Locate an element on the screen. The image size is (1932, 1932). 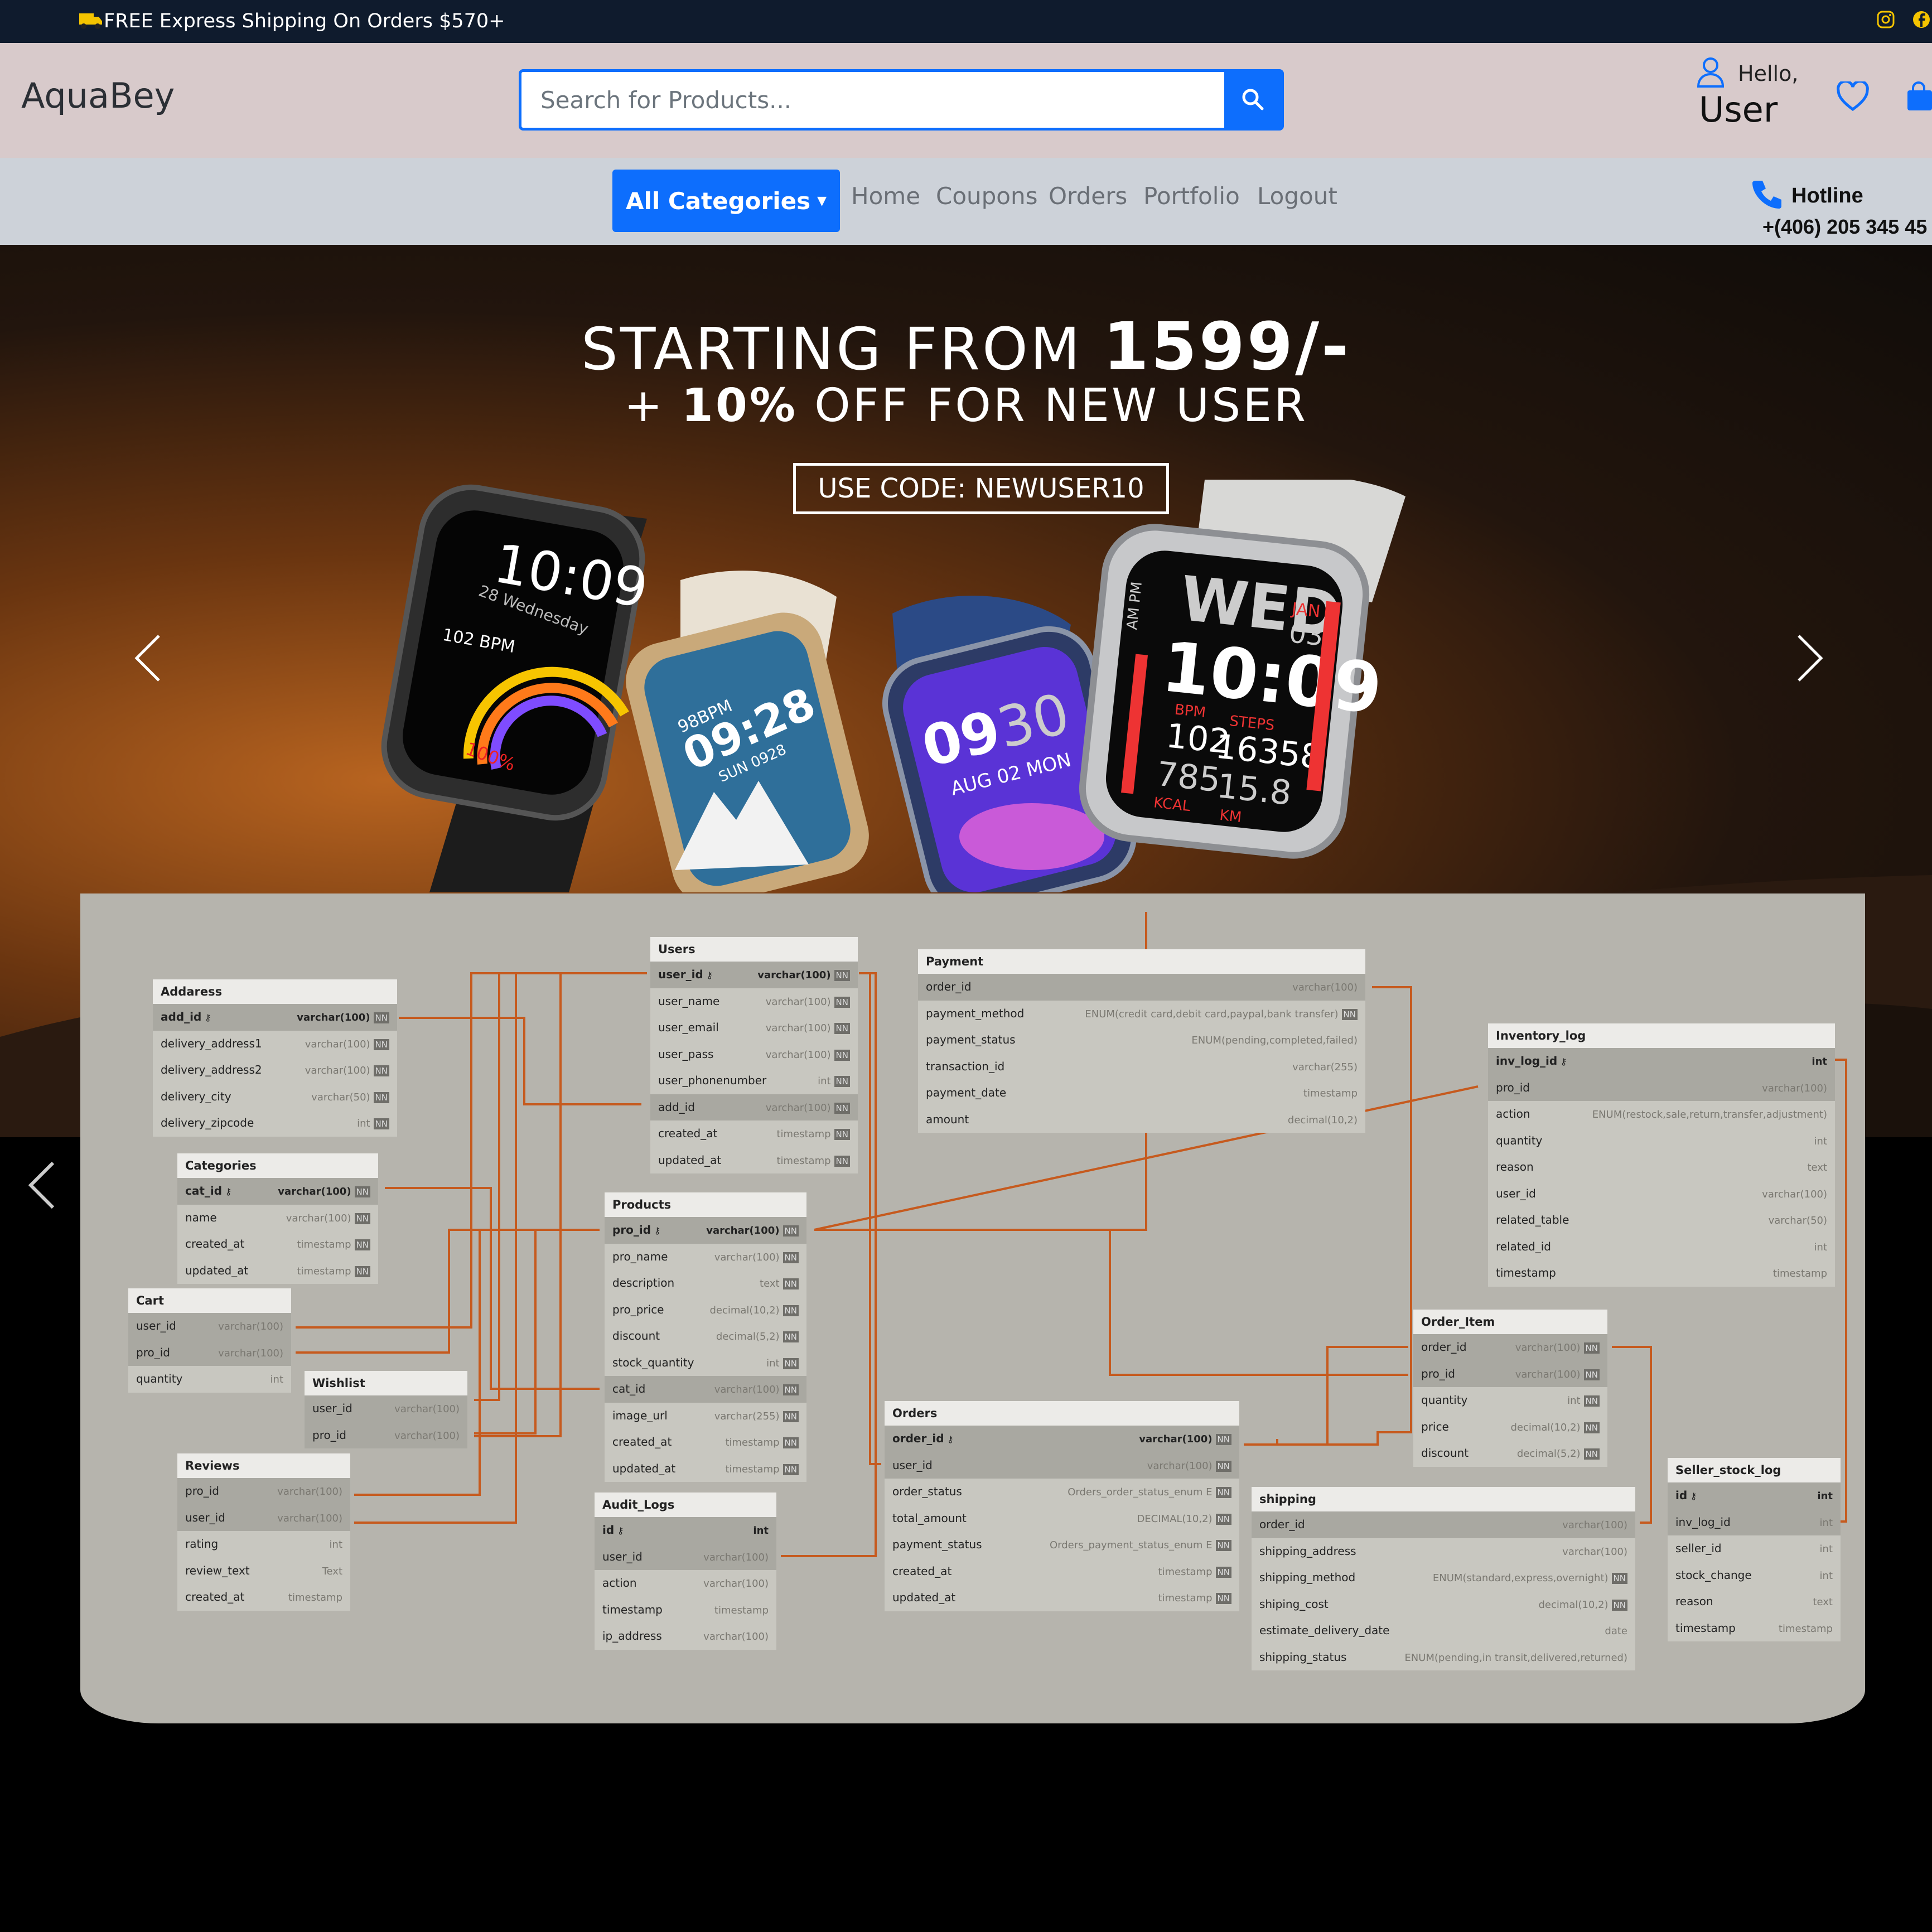
er-table-title: Users is located at coordinates (754, 949).